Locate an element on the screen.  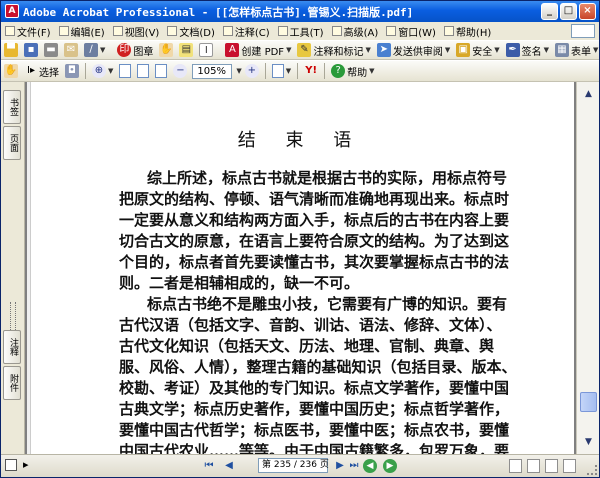
note-icon: ▤ is located at coordinates (186, 50).